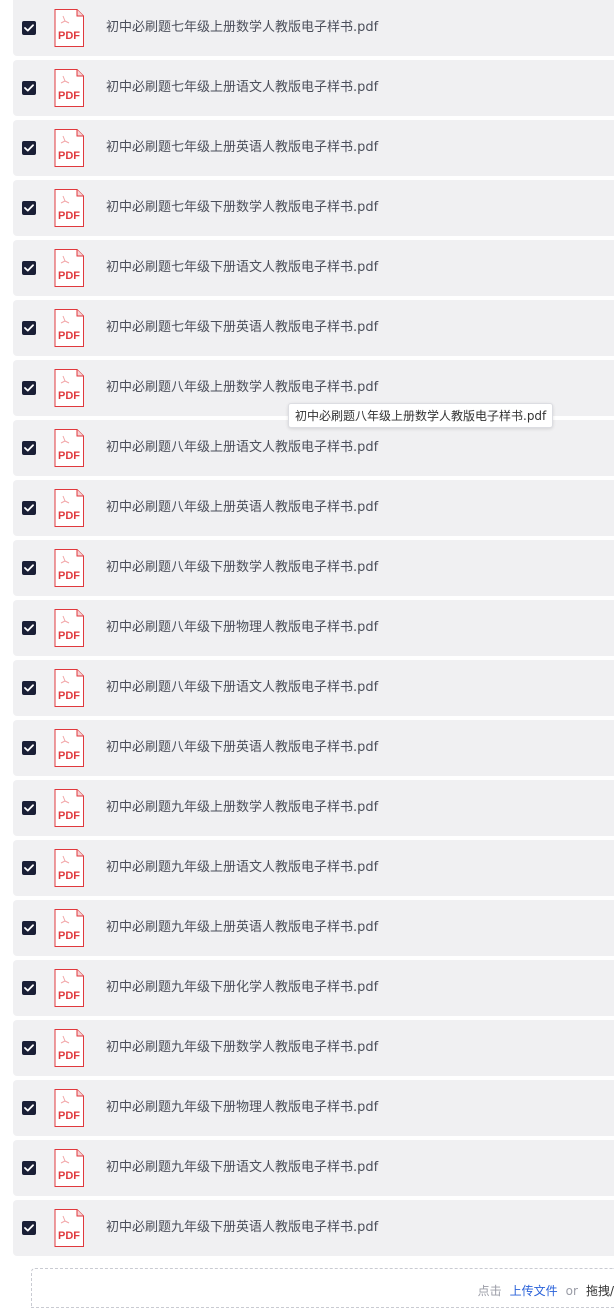 The image size is (614, 1308). I want to click on file-name: 初中必刷题九年级下册英语人教版电子样书.pdf, so click(242, 1227).